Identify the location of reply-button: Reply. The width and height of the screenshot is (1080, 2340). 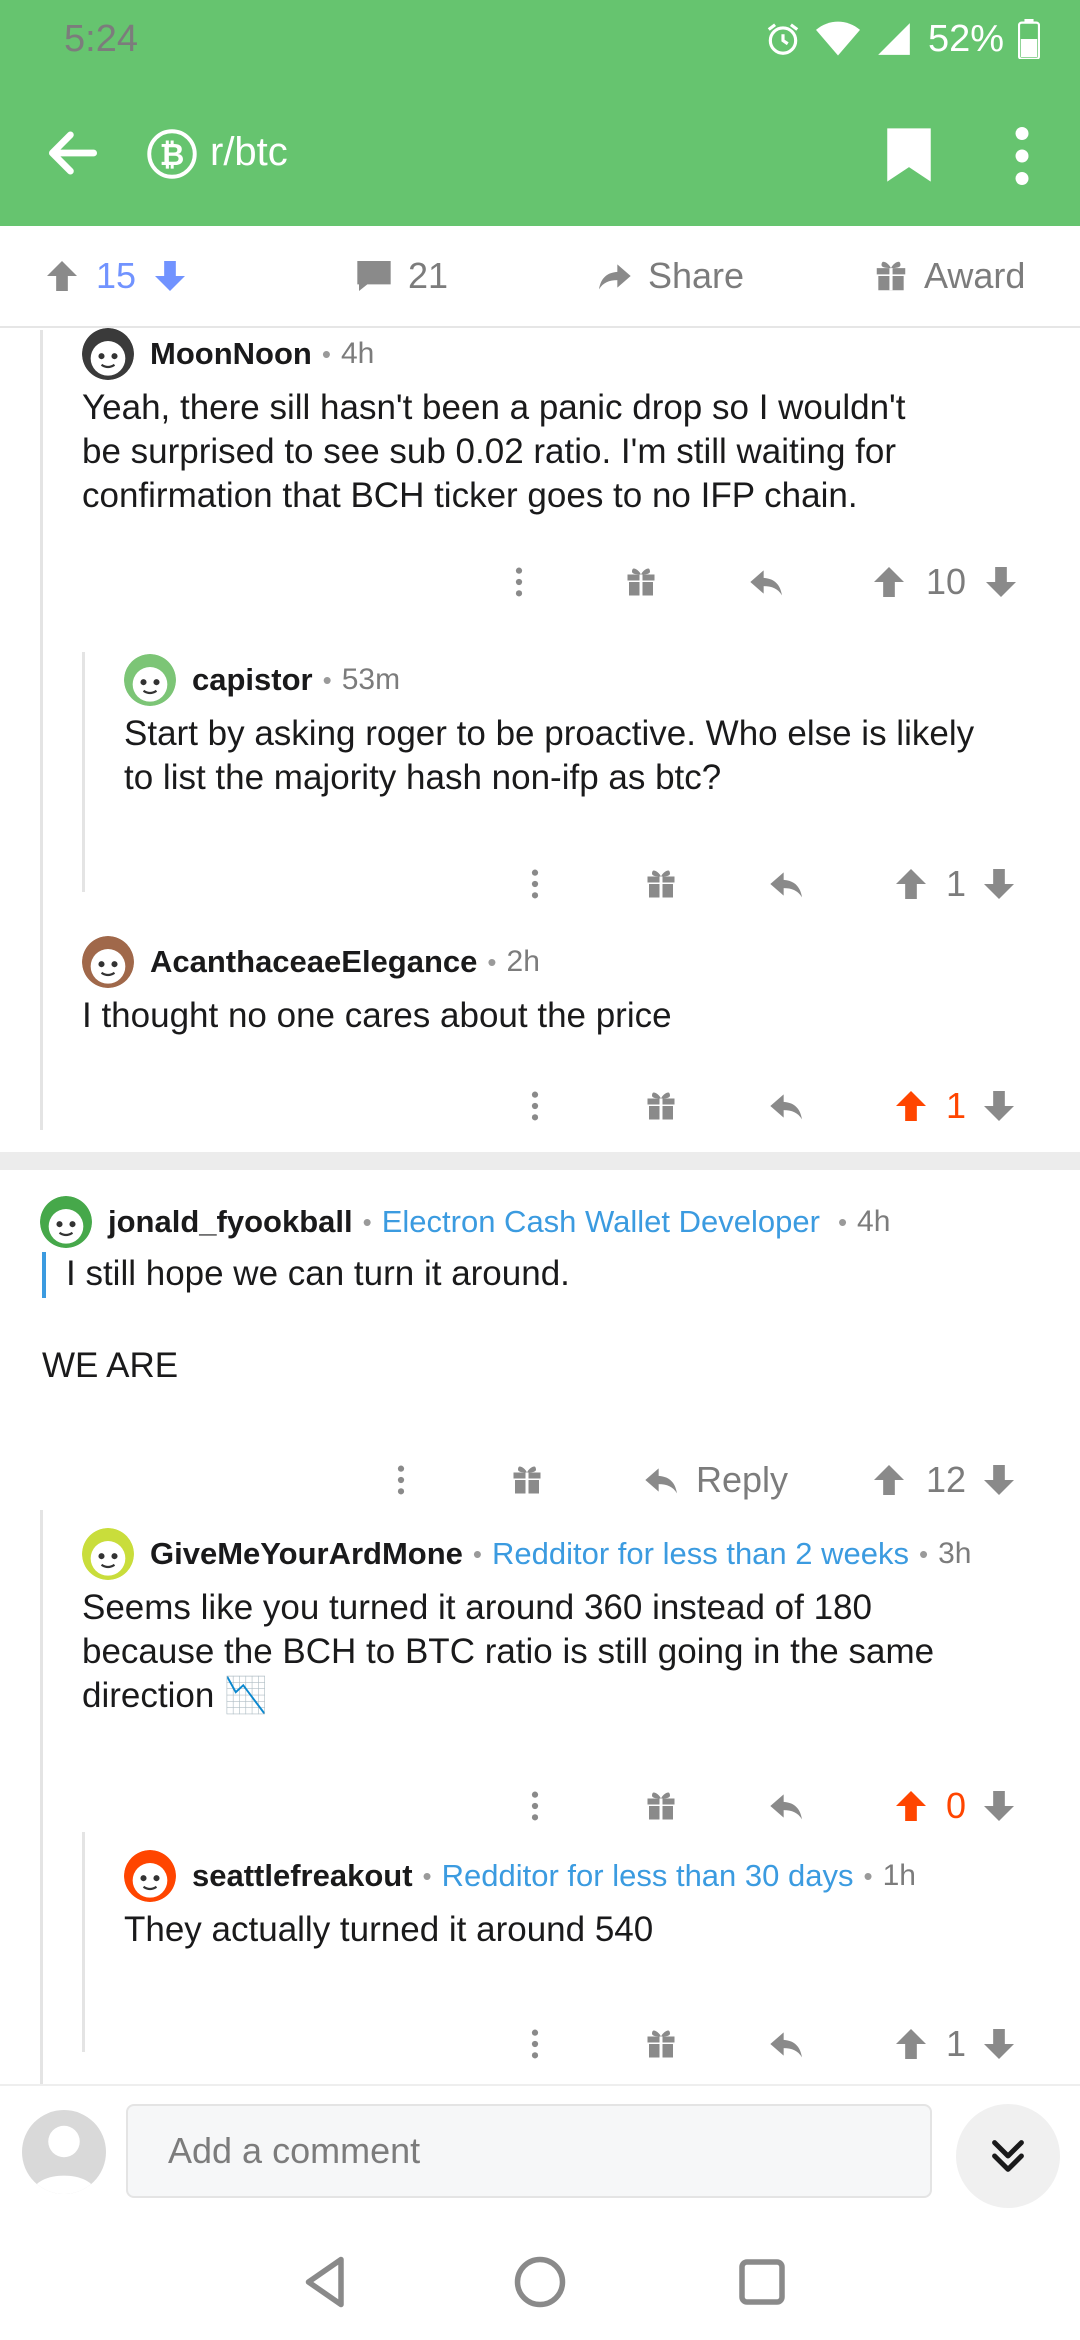
(715, 1480).